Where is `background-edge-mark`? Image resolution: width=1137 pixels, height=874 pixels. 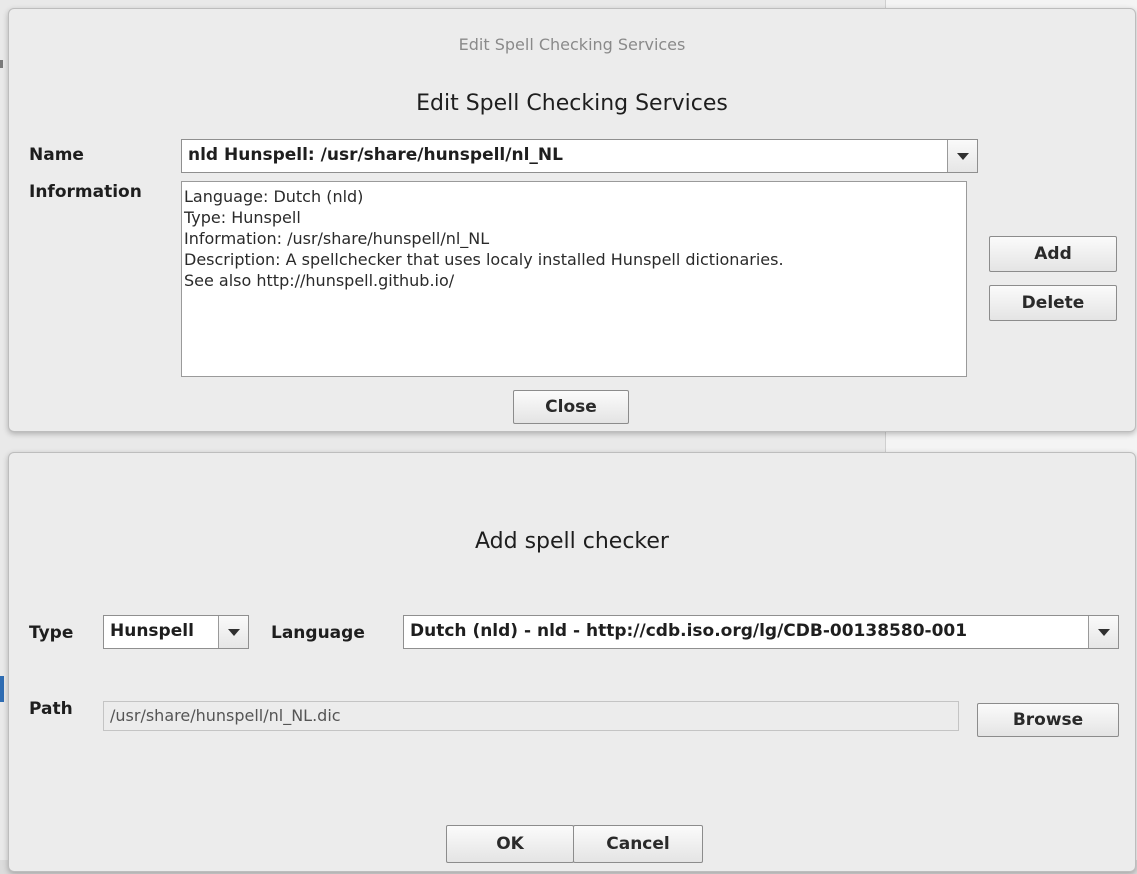 background-edge-mark is located at coordinates (1, 64).